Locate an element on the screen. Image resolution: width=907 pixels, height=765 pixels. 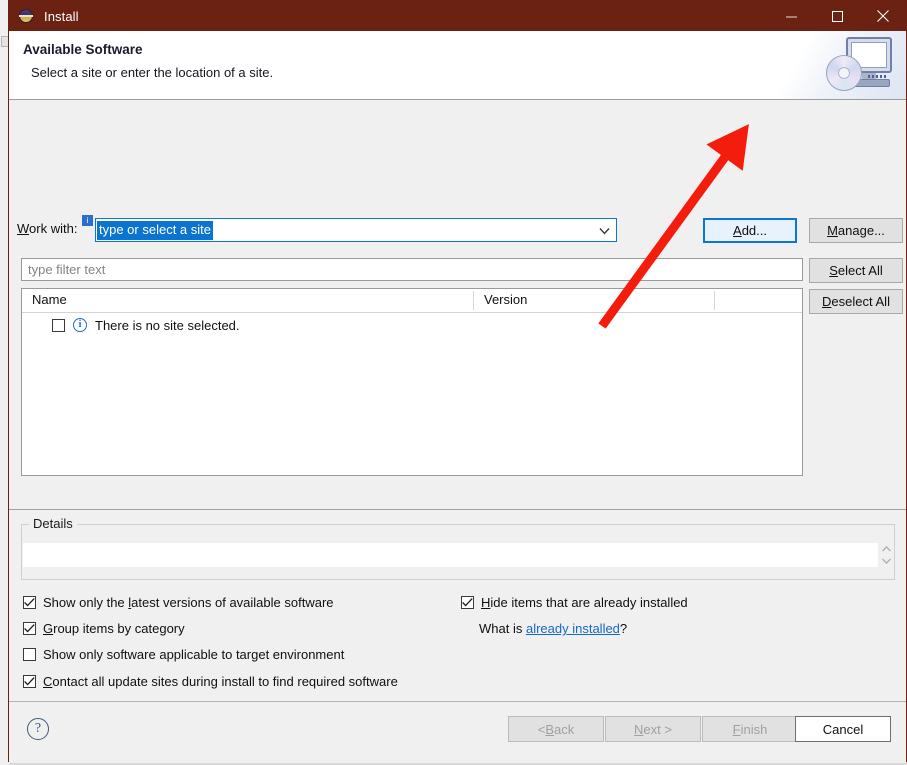
option-hide-already-installed: Hide items that are already installed is located at coordinates (574, 602).